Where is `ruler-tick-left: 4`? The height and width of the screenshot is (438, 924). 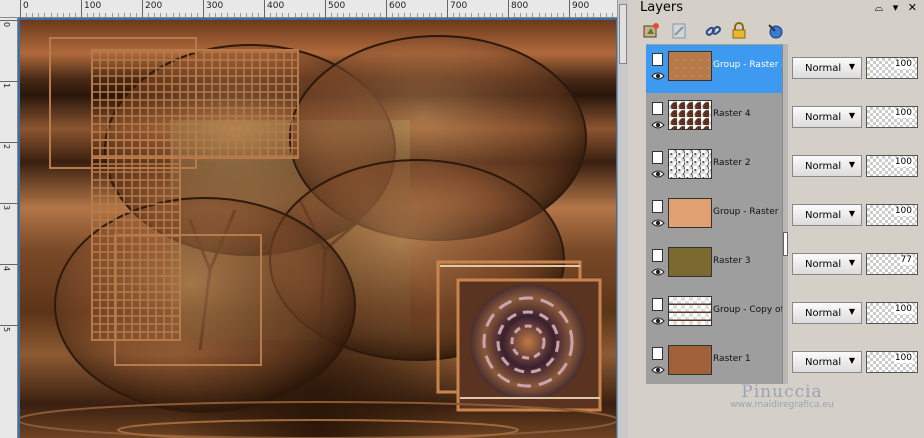 ruler-tick-left: 4 is located at coordinates (9, 267).